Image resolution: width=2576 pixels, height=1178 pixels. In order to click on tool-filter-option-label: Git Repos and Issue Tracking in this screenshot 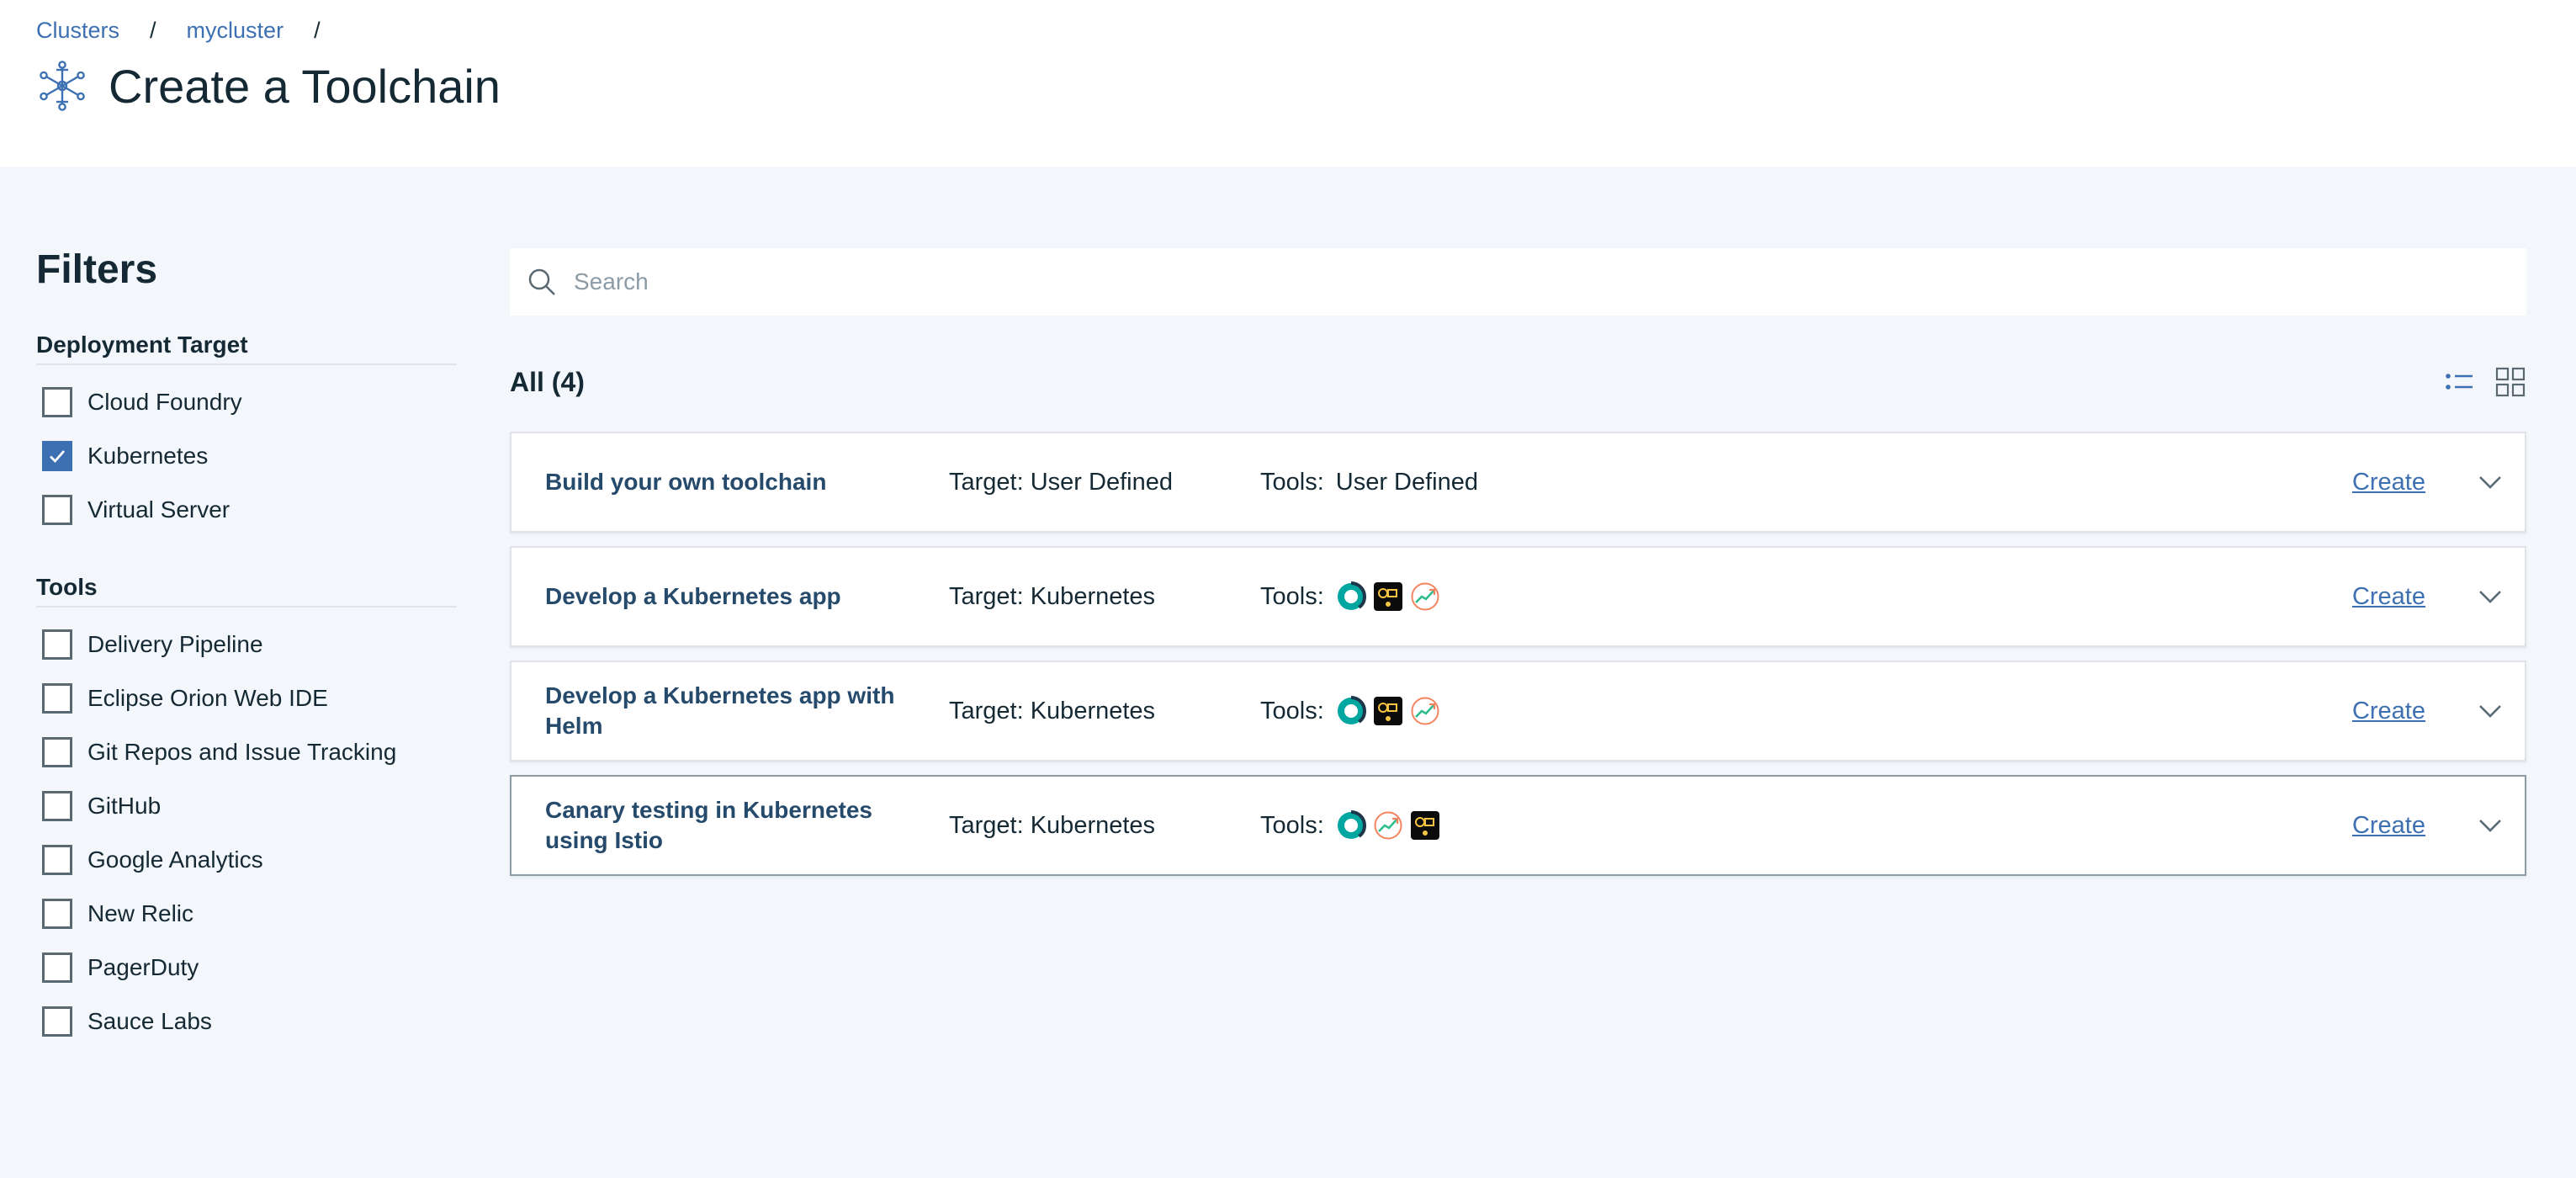, I will do `click(242, 752)`.